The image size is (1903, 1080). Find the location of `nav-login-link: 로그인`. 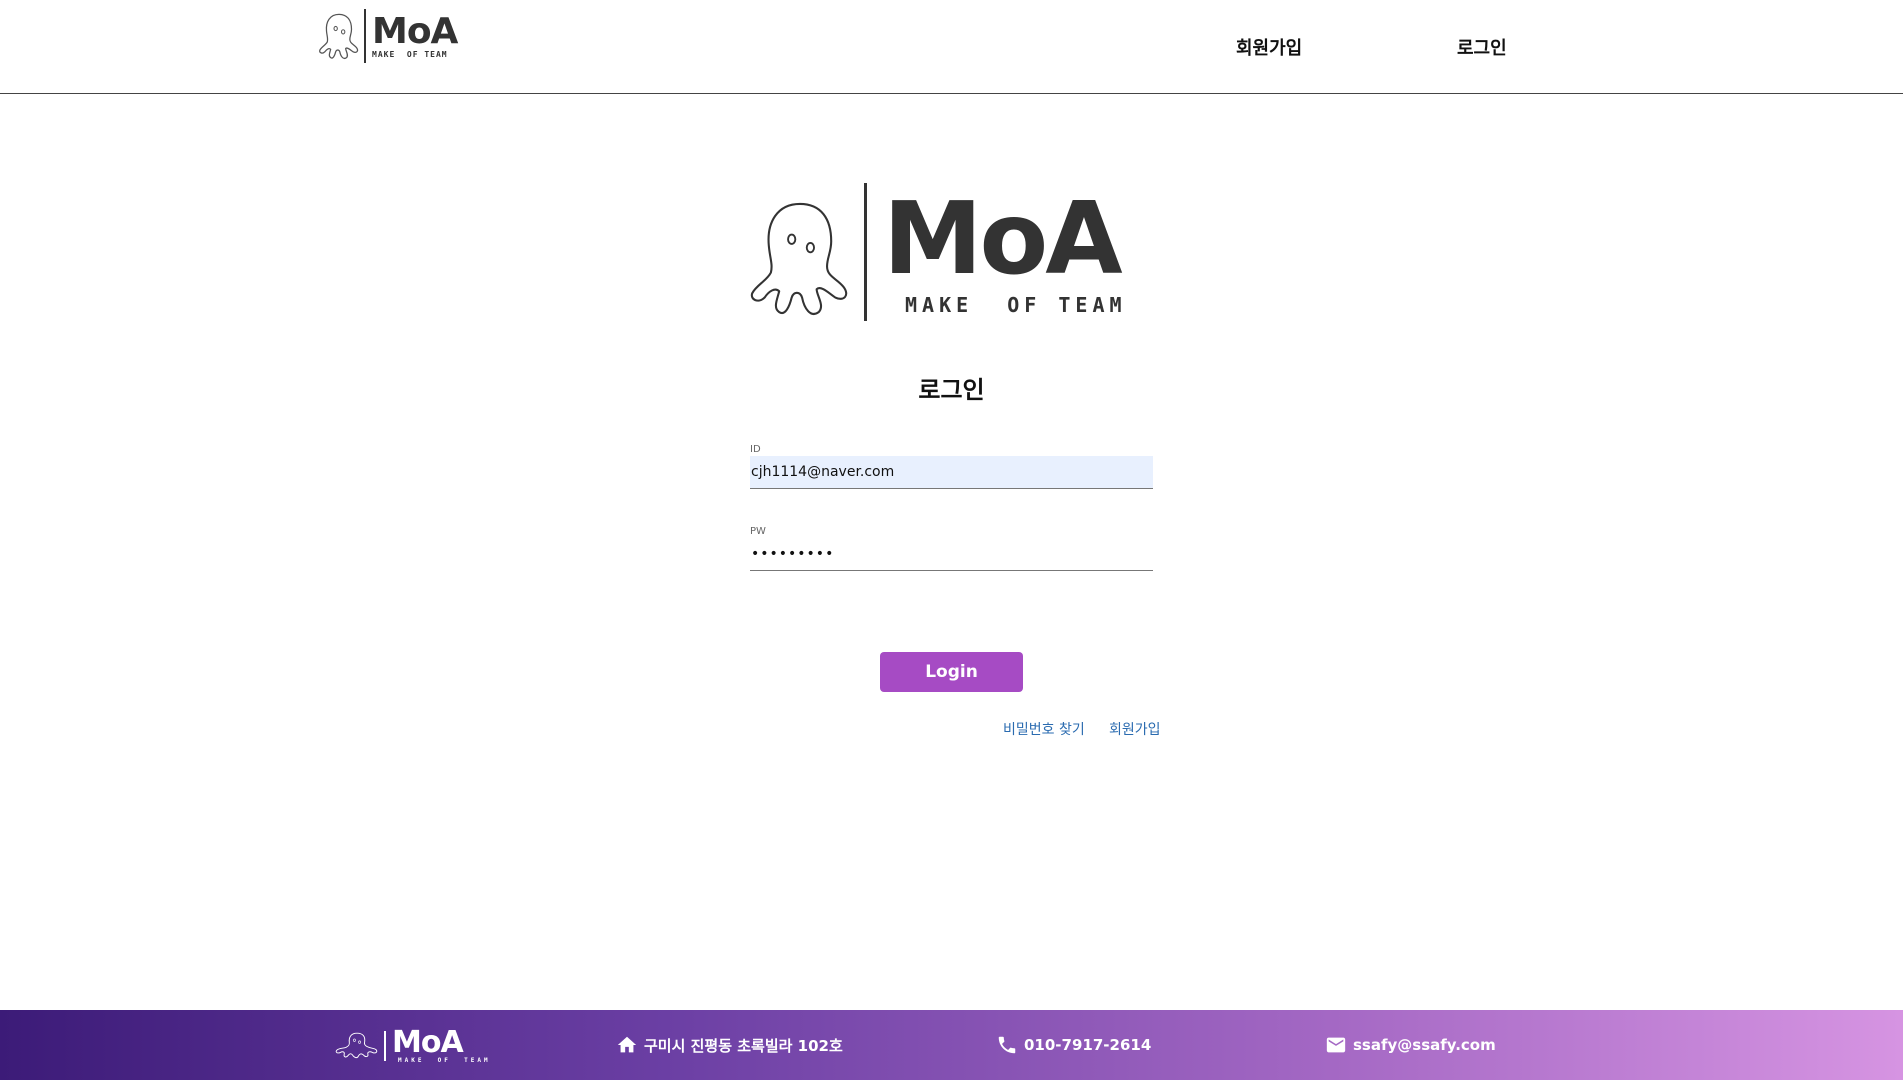

nav-login-link: 로그인 is located at coordinates (1482, 47).